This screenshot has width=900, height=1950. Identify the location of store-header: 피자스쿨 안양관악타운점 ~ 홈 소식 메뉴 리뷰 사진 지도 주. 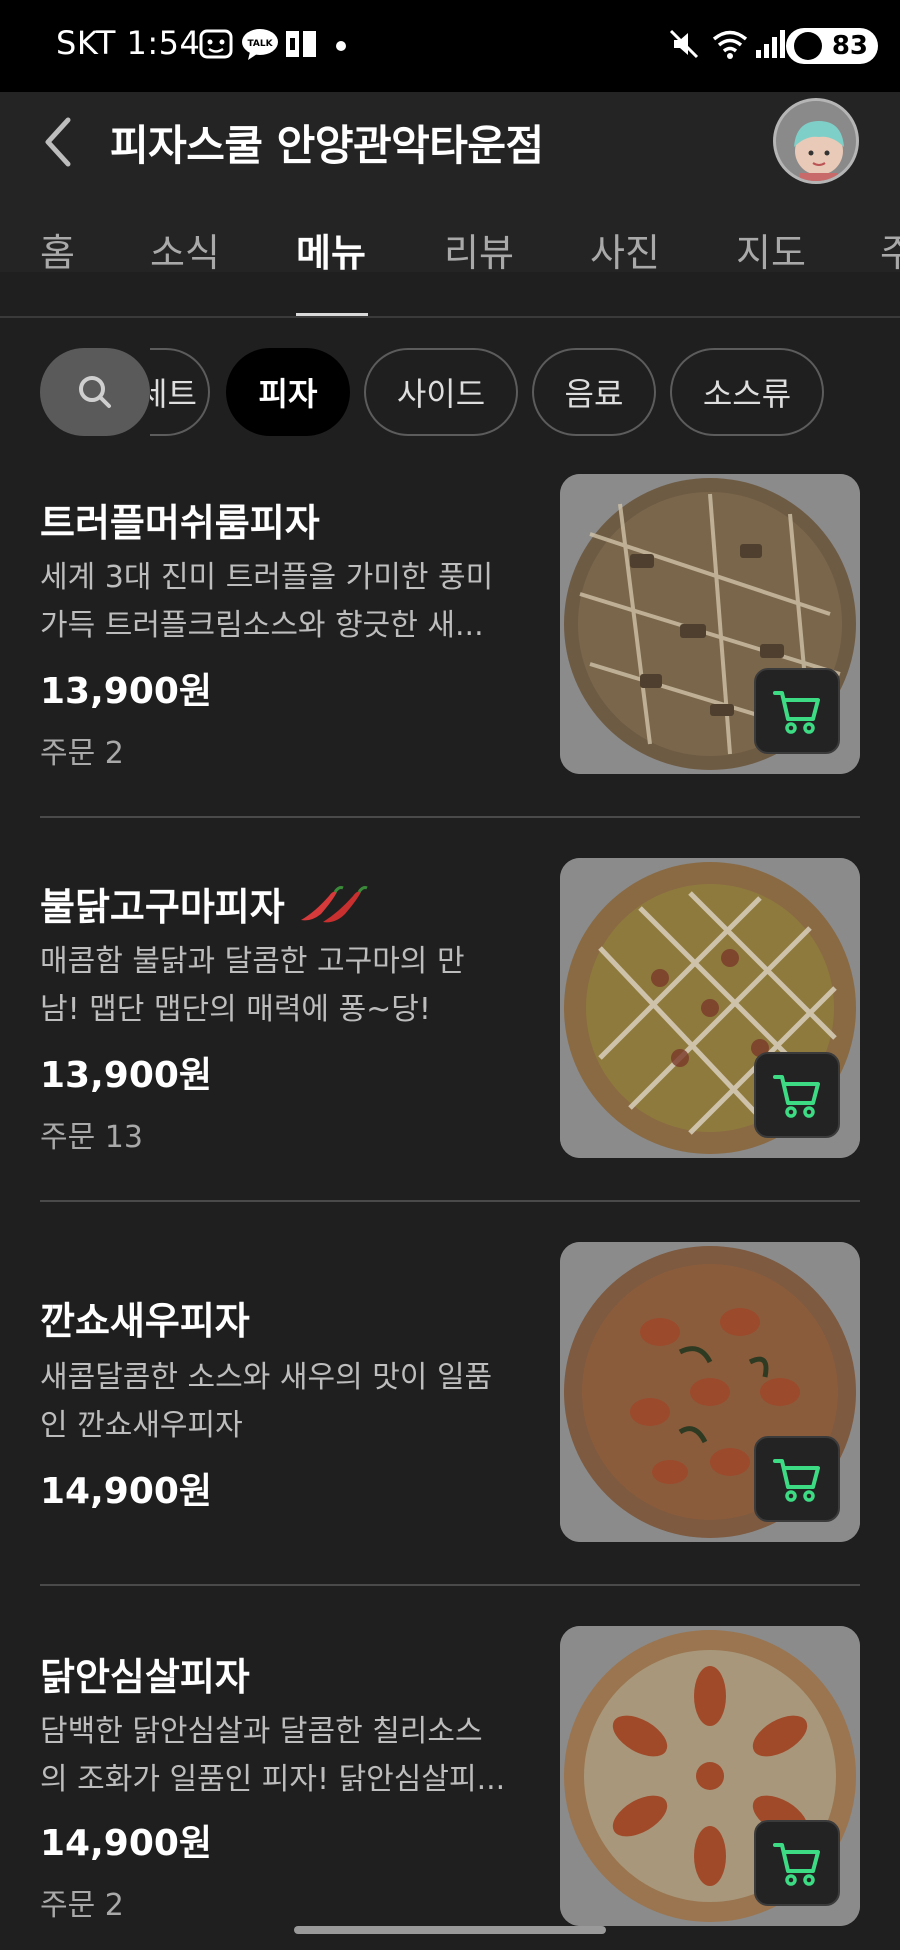
(450, 183).